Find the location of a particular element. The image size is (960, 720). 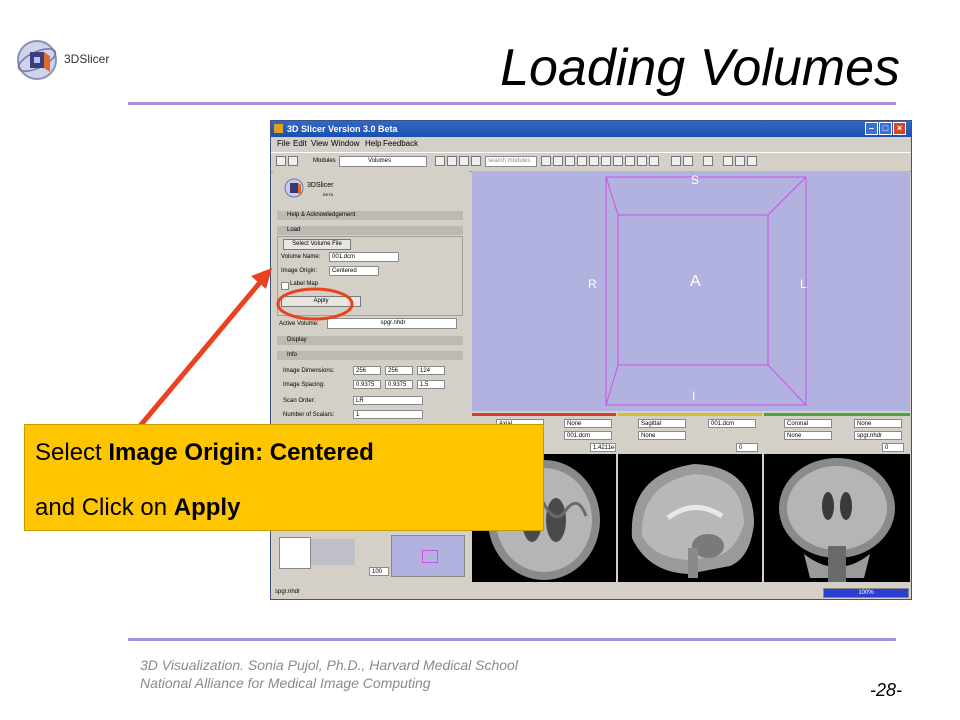

select-volume-file-button: Select Volume File is located at coordinates (317, 244).